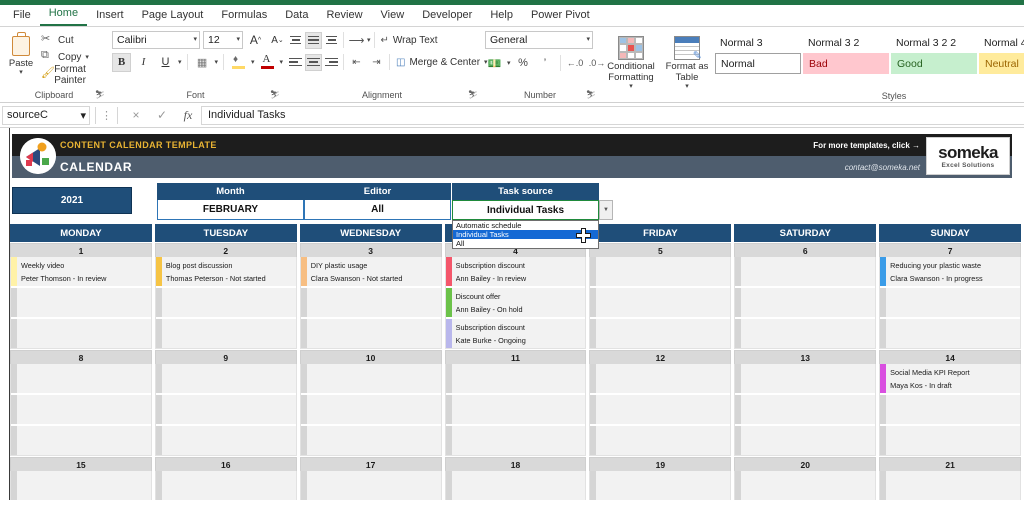 Image resolution: width=1024 pixels, height=525 pixels. I want to click on conditional-formatting-chevron-down-icon: ▾, so click(631, 86).